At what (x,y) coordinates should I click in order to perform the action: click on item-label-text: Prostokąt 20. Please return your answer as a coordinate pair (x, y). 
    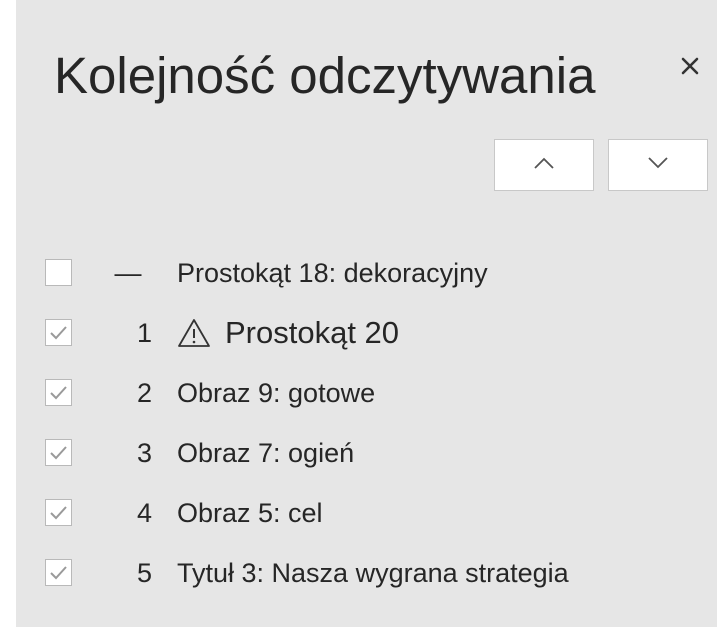
    Looking at the image, I should click on (312, 332).